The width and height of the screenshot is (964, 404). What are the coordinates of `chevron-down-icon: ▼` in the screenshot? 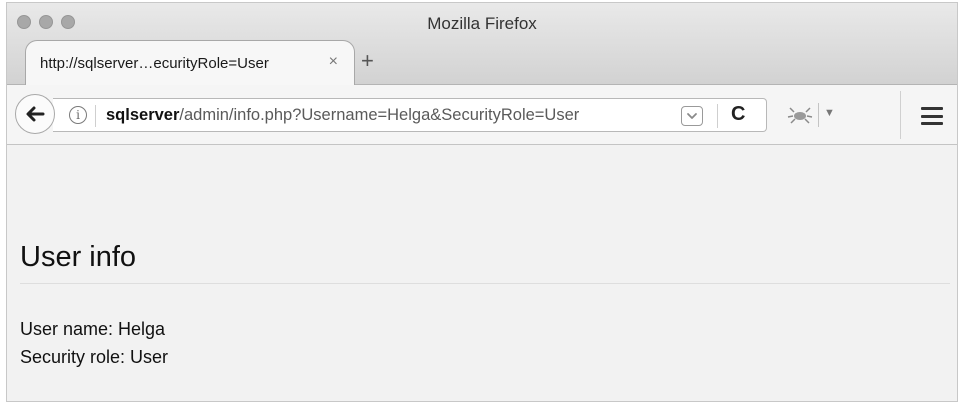 It's located at (829, 113).